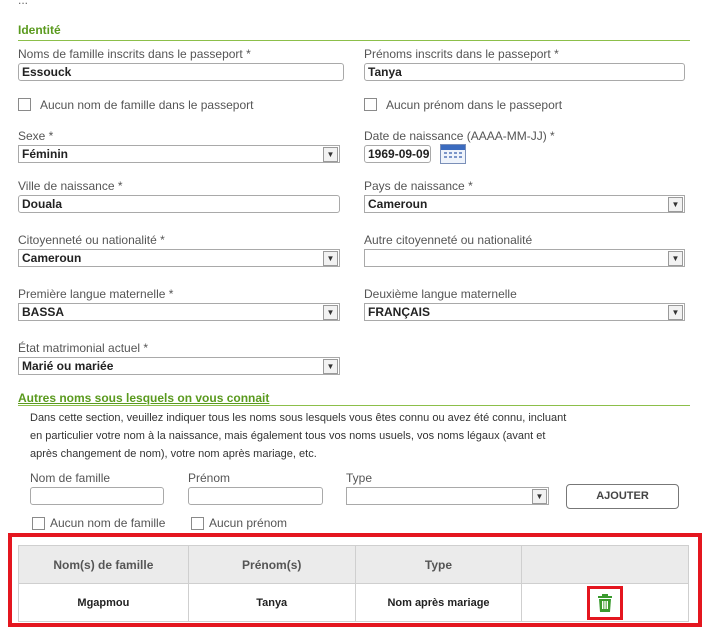  What do you see at coordinates (97, 496) in the screenshot?
I see `other-surname-input` at bounding box center [97, 496].